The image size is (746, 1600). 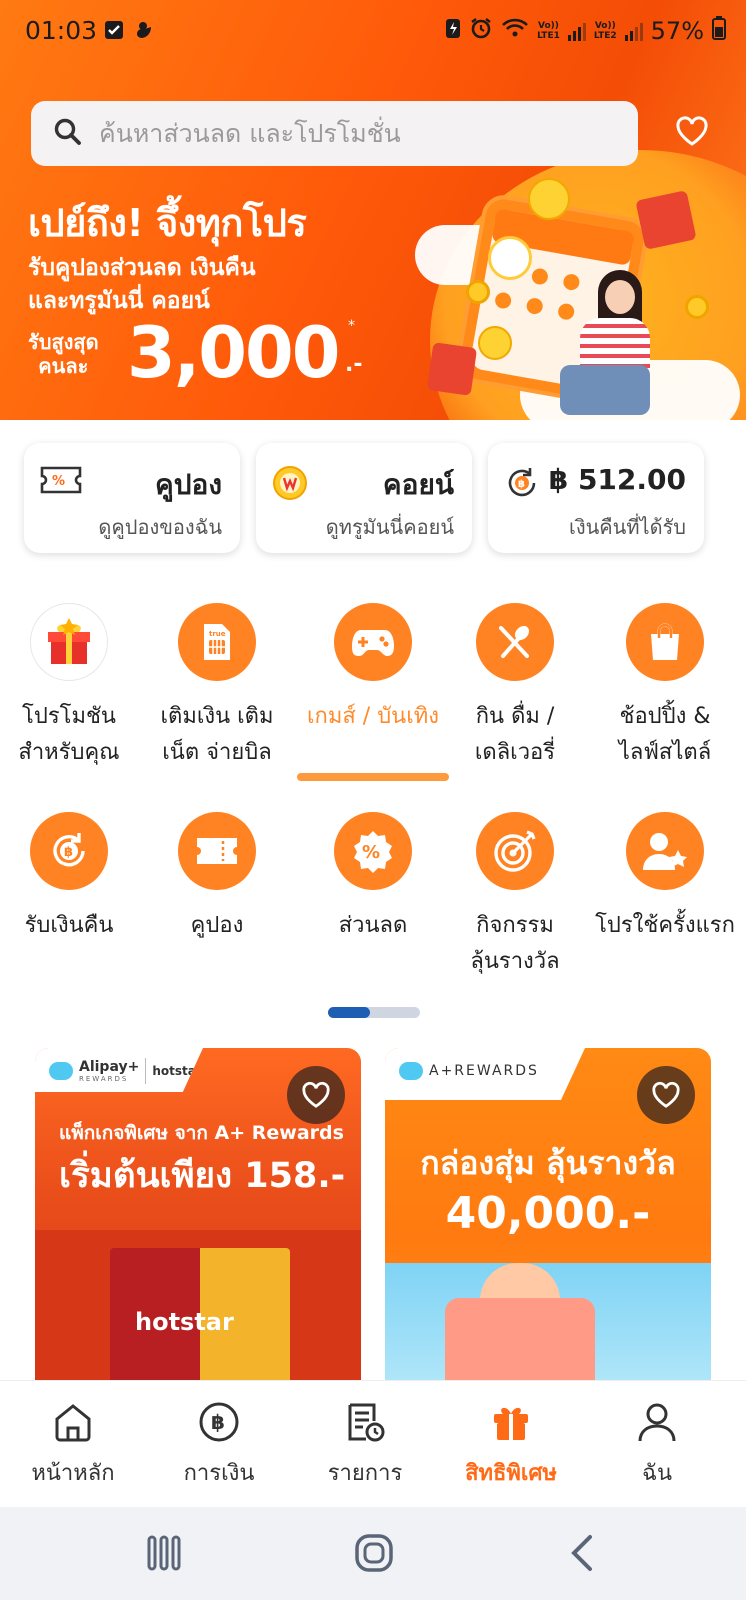 I want to click on rewards-logo-icon, so click(x=411, y=1071).